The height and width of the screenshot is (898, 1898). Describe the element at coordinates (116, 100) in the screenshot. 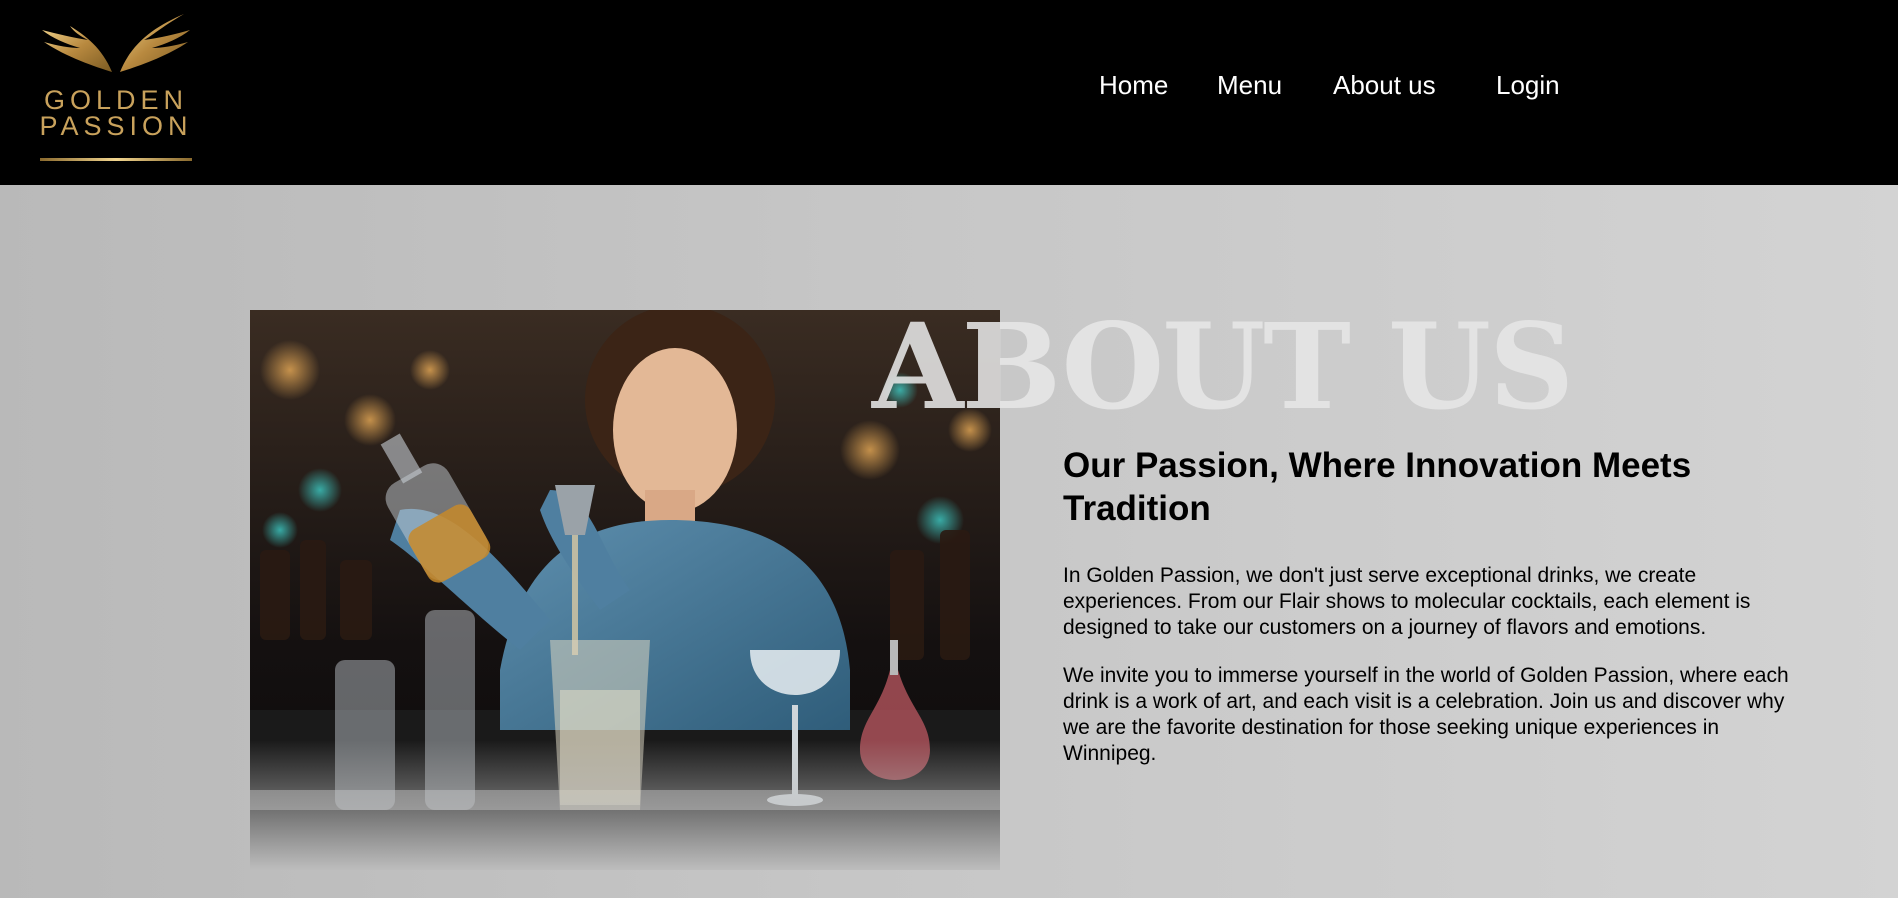

I see `brand-line1: GOLDEN` at that location.